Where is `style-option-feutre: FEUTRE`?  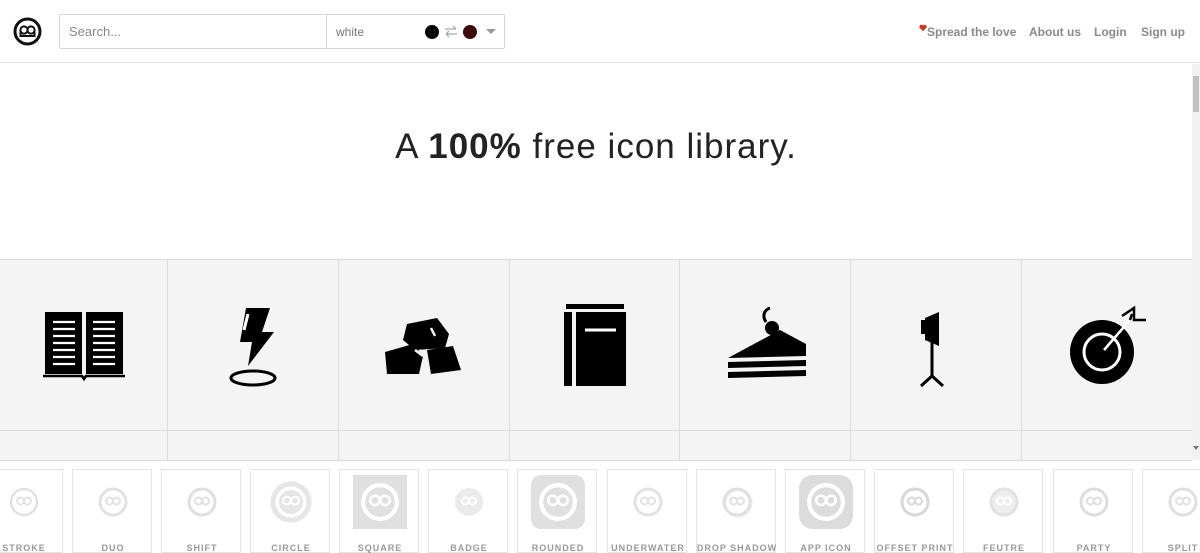 style-option-feutre: FEUTRE is located at coordinates (1003, 511).